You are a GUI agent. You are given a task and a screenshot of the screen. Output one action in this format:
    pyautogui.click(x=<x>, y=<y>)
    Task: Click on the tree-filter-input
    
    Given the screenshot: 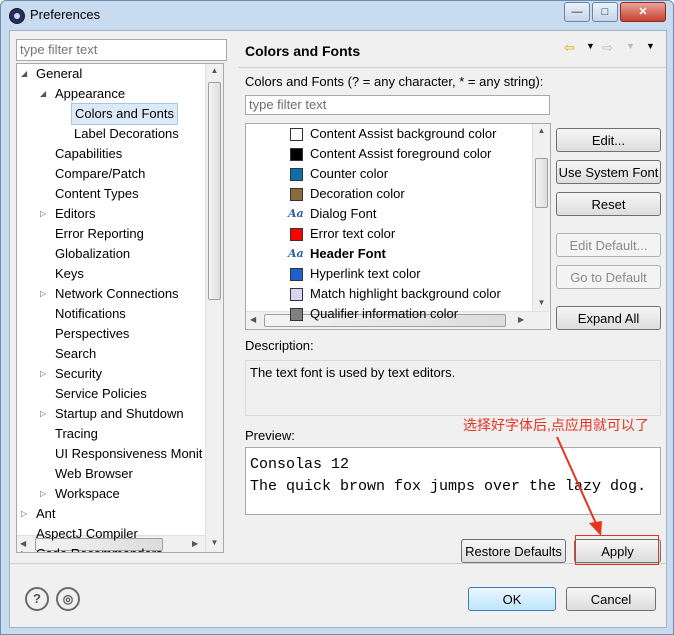 What is the action you would take?
    pyautogui.click(x=121, y=50)
    